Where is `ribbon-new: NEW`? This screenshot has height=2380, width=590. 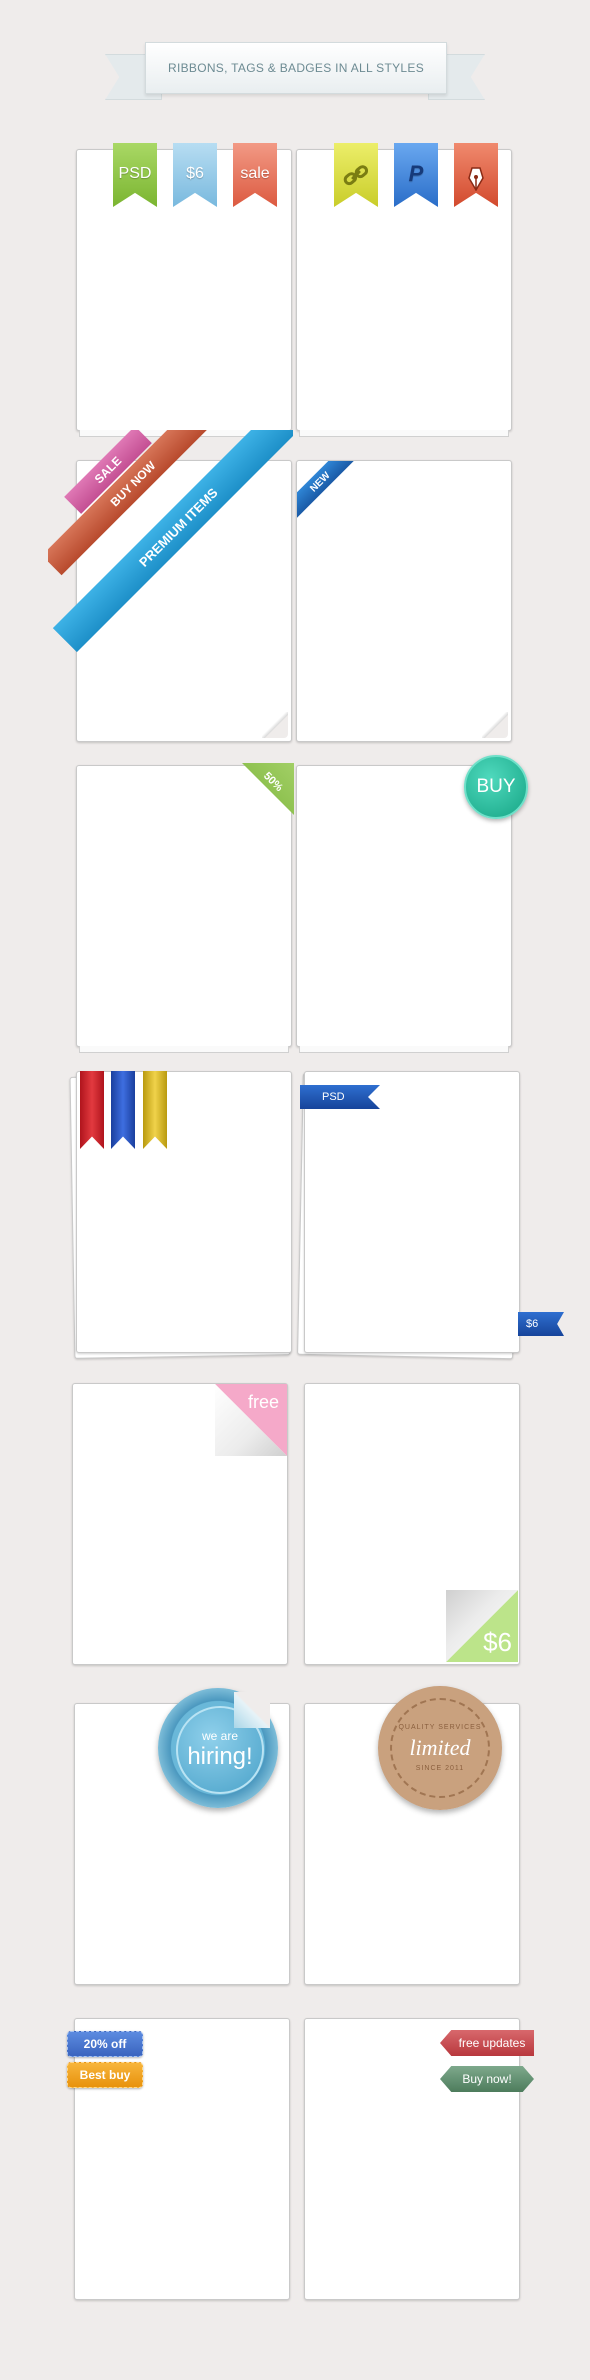
ribbon-new: NEW is located at coordinates (327, 491).